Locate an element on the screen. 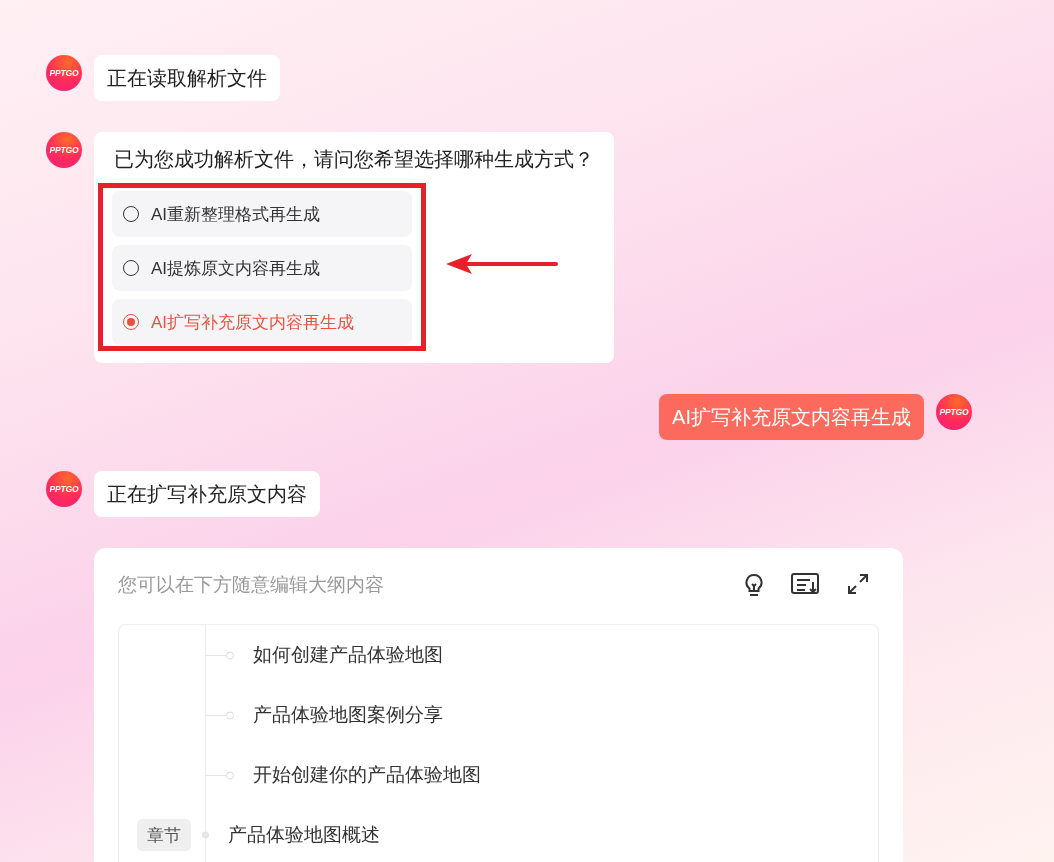  radio-option: AI重新整理格式再生成 is located at coordinates (262, 214).